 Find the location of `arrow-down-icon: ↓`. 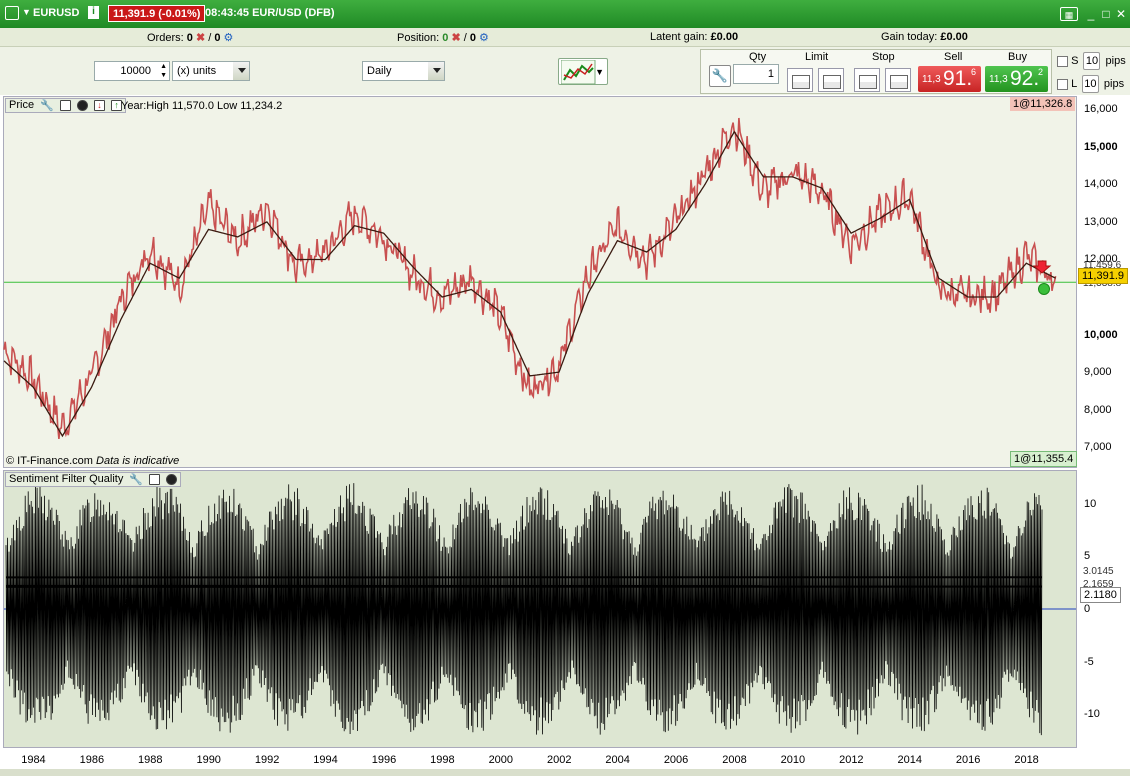

arrow-down-icon: ↓ is located at coordinates (100, 105).